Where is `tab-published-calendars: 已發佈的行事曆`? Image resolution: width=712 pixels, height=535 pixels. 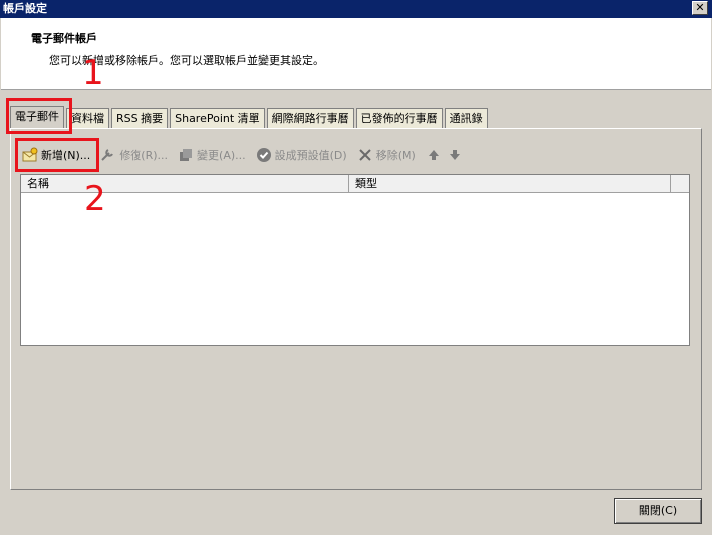 tab-published-calendars: 已發佈的行事曆 is located at coordinates (399, 118).